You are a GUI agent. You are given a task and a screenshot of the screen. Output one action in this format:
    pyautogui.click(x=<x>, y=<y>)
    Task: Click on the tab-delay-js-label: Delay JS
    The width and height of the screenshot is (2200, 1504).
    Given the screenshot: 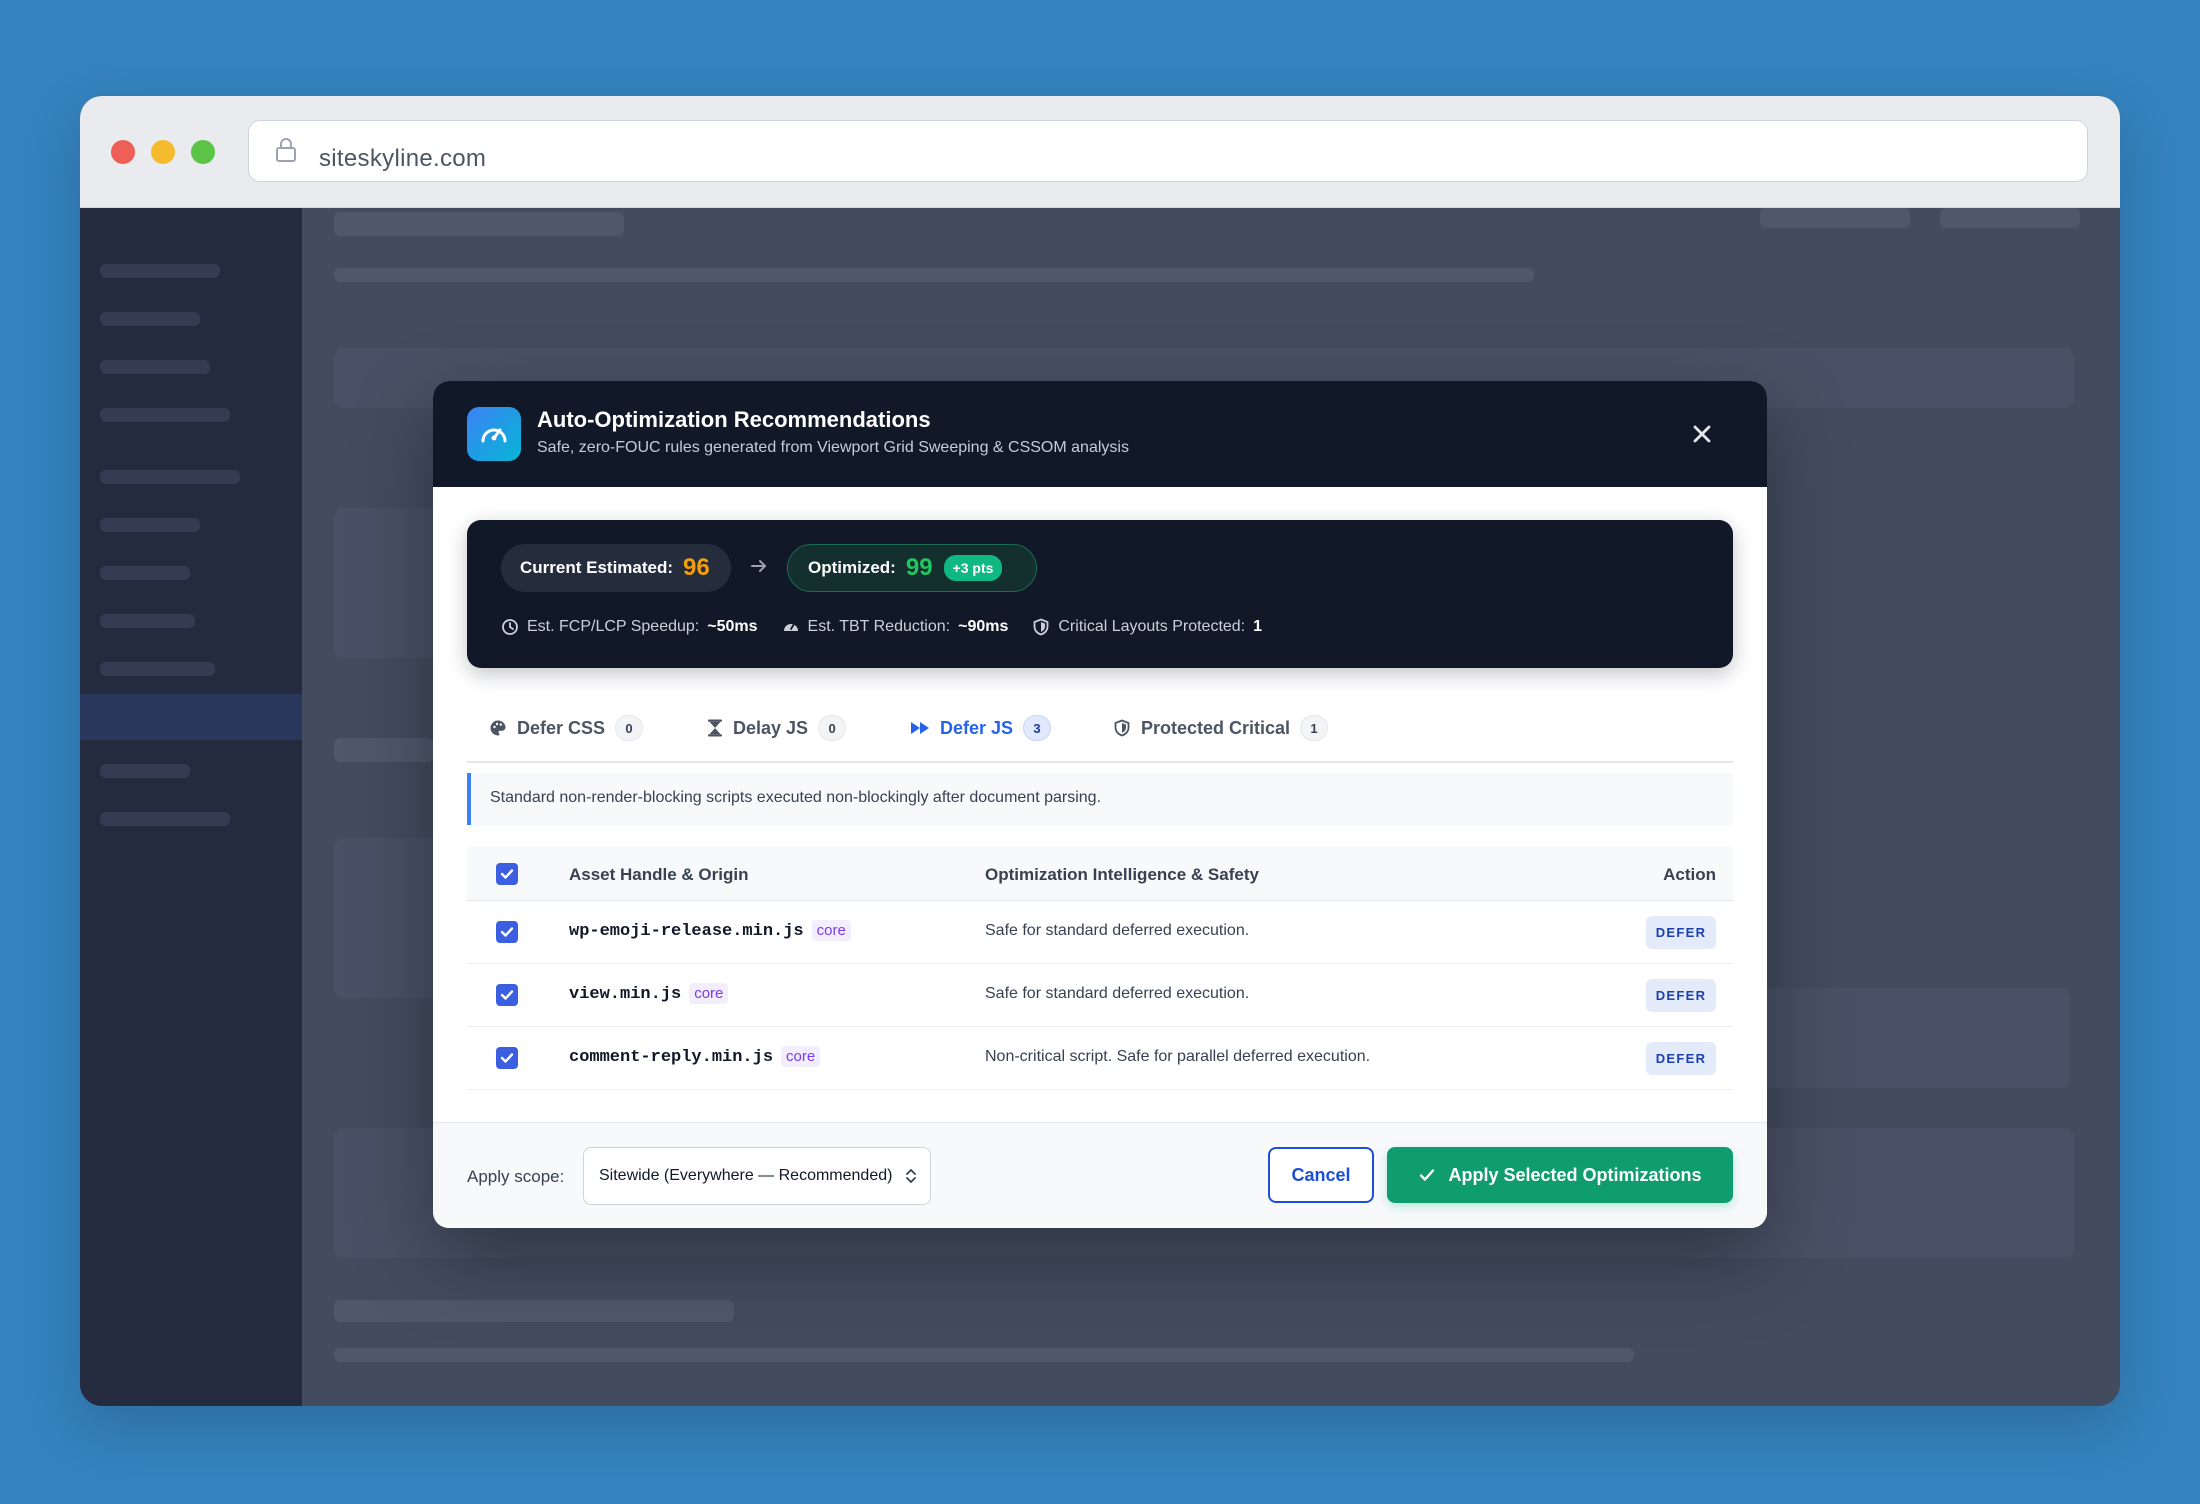 What is the action you would take?
    pyautogui.click(x=771, y=727)
    